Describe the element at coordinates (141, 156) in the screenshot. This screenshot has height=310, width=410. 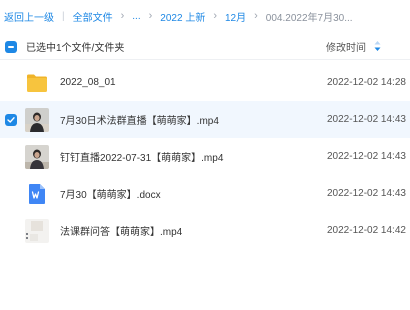
I see `file-name: 钉钉直播2022-07-31【萌萌家】.mp4` at that location.